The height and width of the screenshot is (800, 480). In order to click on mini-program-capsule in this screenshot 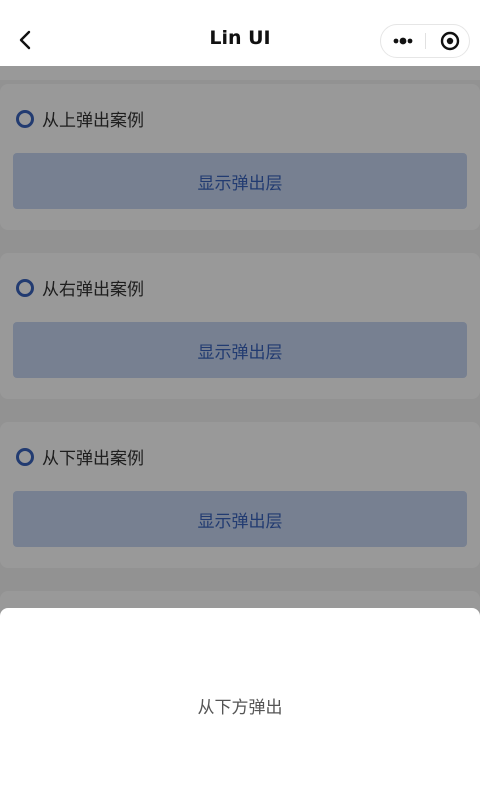, I will do `click(425, 41)`.